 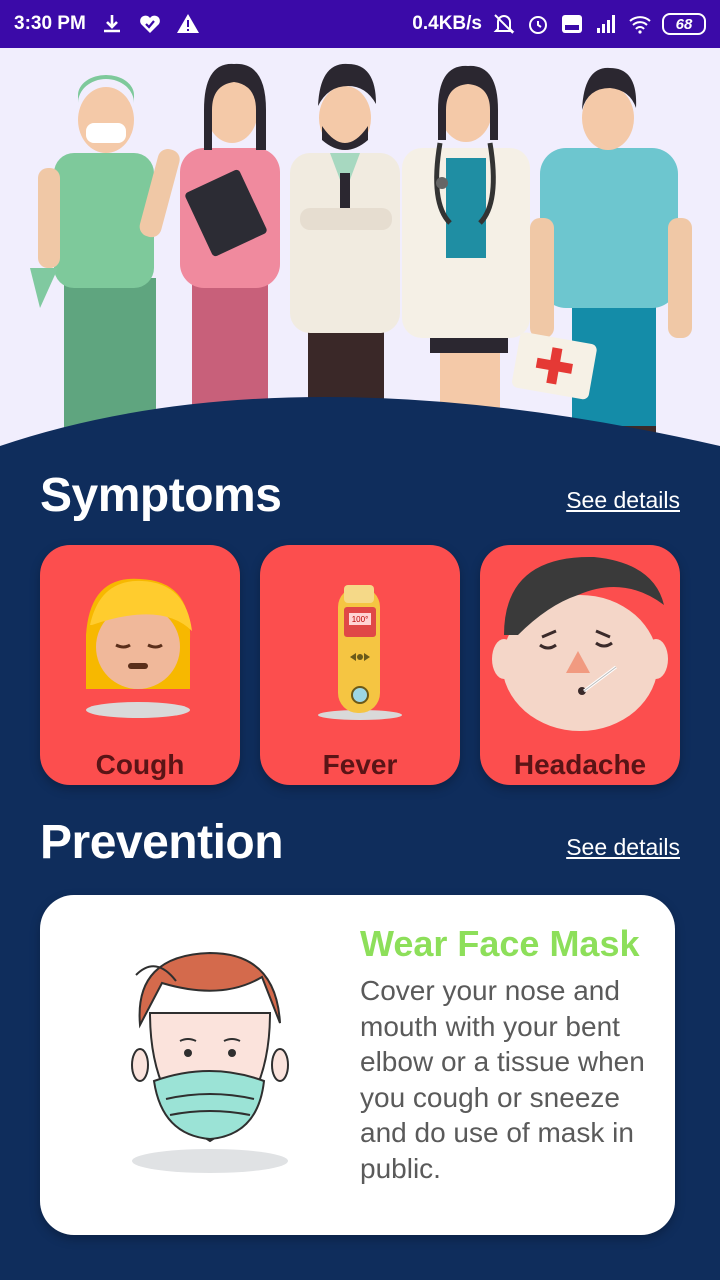 What do you see at coordinates (500, 943) in the screenshot?
I see `prevention-card-title: Wear Face Mask` at bounding box center [500, 943].